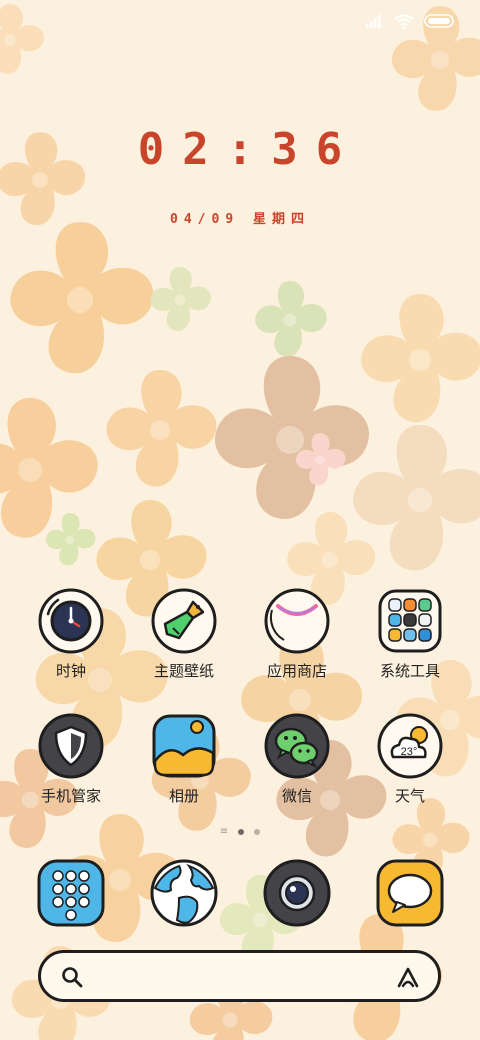 This screenshot has width=480, height=1040. Describe the element at coordinates (183, 796) in the screenshot. I see `app-label: 相册` at that location.